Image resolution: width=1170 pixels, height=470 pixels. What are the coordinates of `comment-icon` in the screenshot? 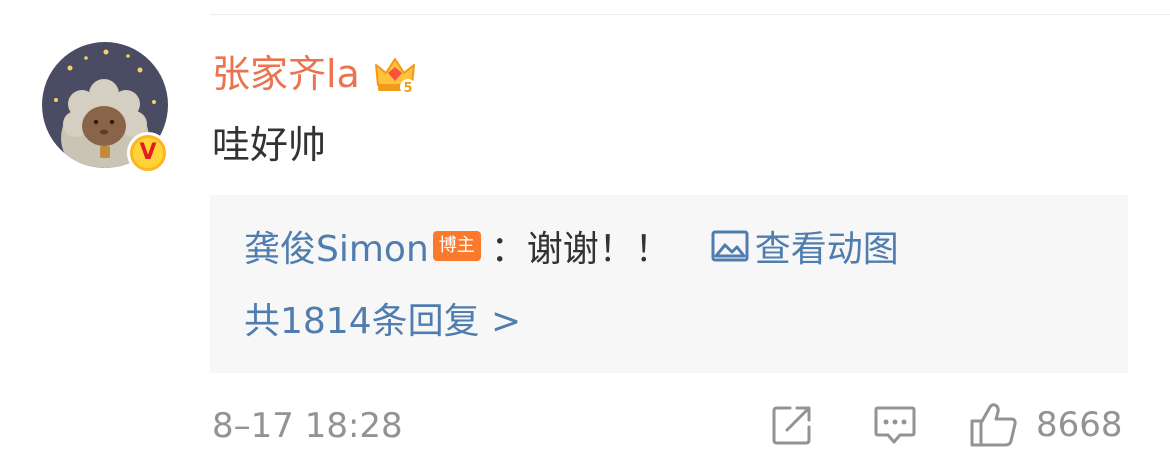 It's located at (895, 425).